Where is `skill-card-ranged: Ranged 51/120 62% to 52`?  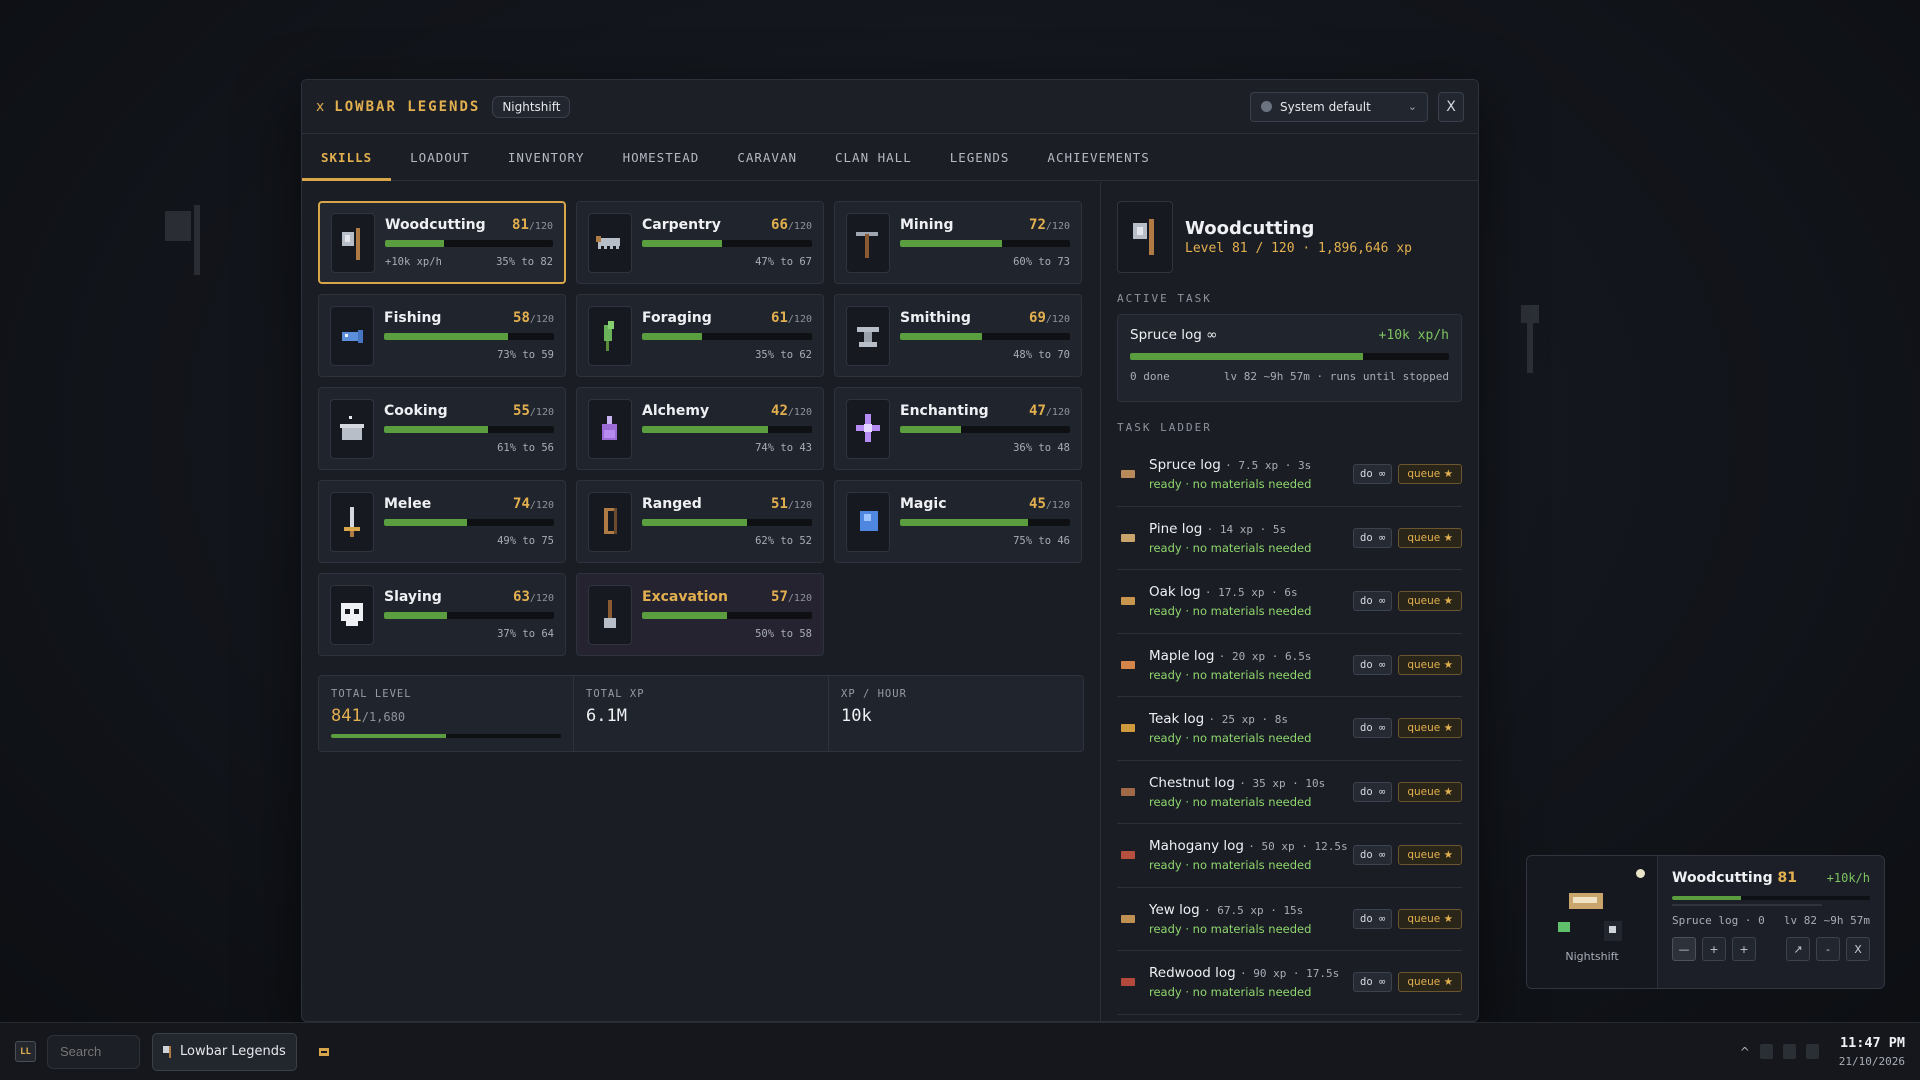
skill-card-ranged: Ranged 51/120 62% to 52 is located at coordinates (700, 521).